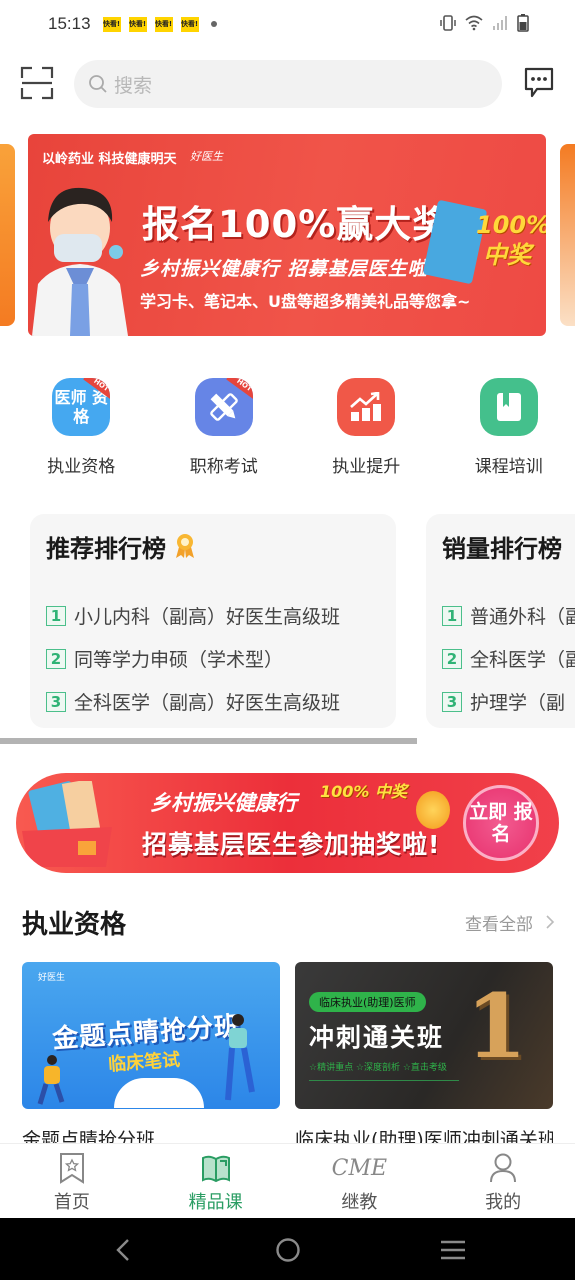 Image resolution: width=575 pixels, height=1280 pixels. I want to click on home-bookmark-icon, so click(71, 1168).